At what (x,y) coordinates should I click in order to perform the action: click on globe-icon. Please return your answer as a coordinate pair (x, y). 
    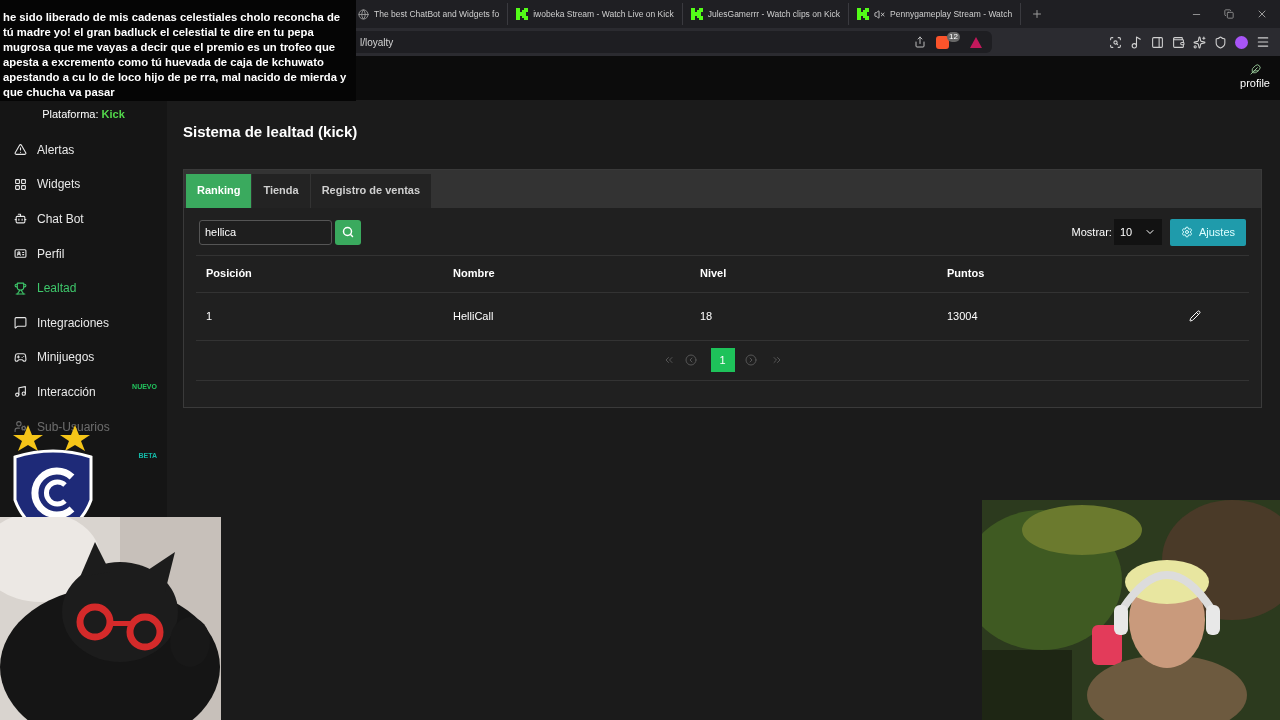
    Looking at the image, I should click on (363, 14).